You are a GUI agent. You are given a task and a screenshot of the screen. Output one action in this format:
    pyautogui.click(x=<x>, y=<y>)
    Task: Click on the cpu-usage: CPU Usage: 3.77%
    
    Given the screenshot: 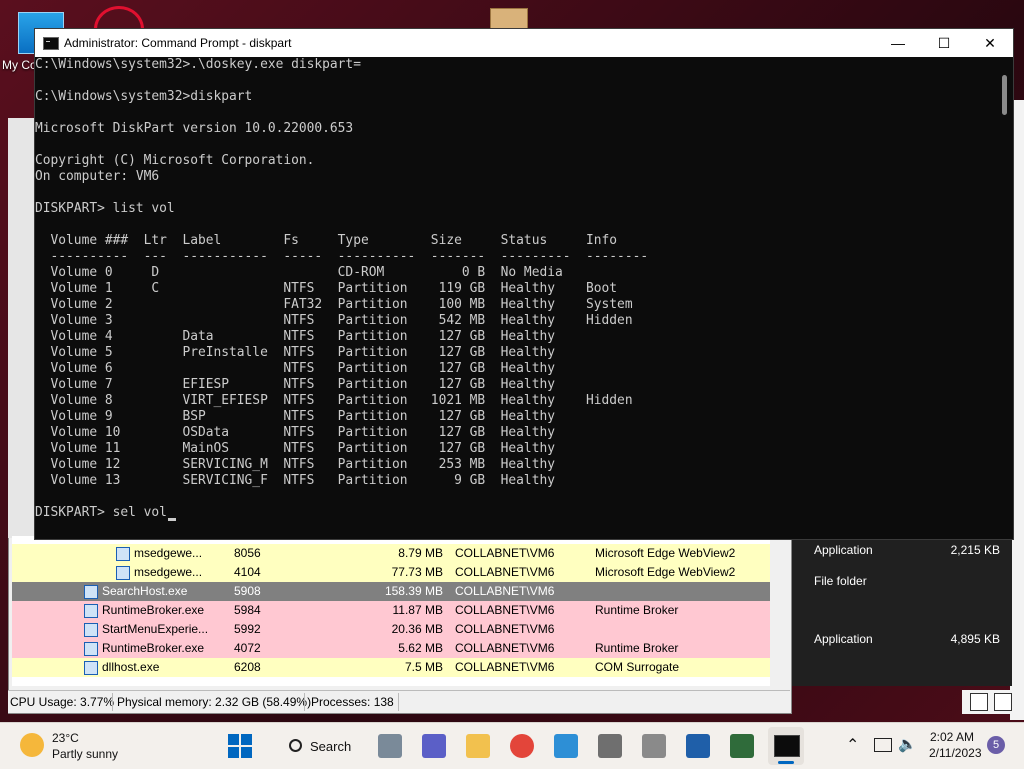 What is the action you would take?
    pyautogui.click(x=62, y=702)
    